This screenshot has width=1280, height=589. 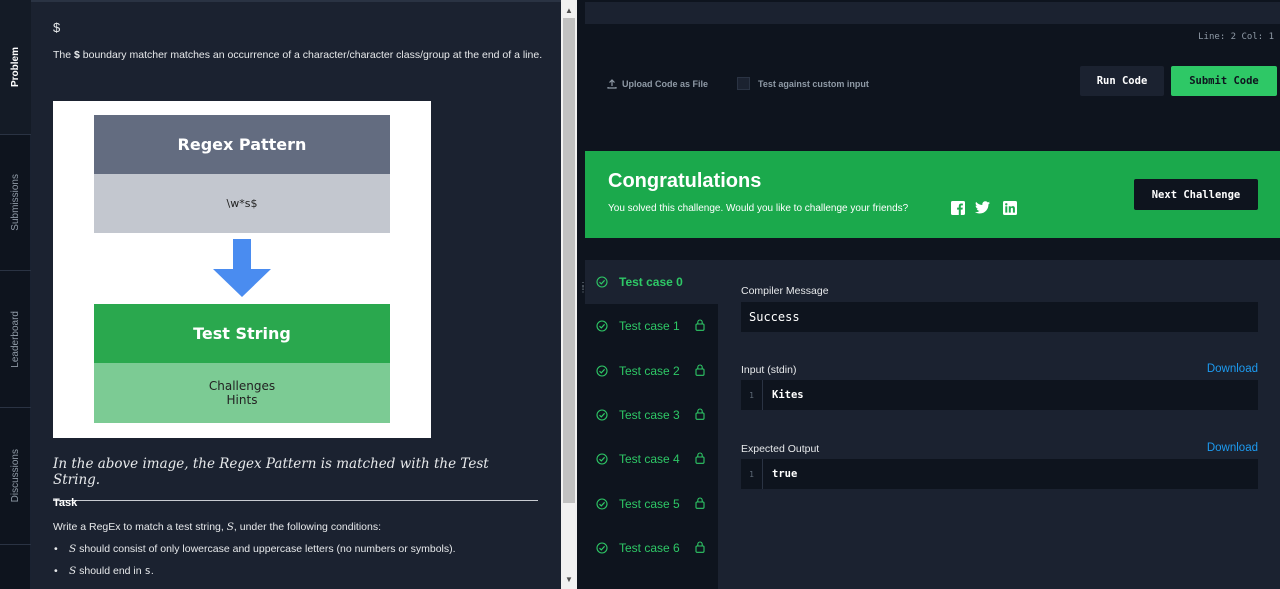 I want to click on tab-problem-label: Problem, so click(x=15, y=66).